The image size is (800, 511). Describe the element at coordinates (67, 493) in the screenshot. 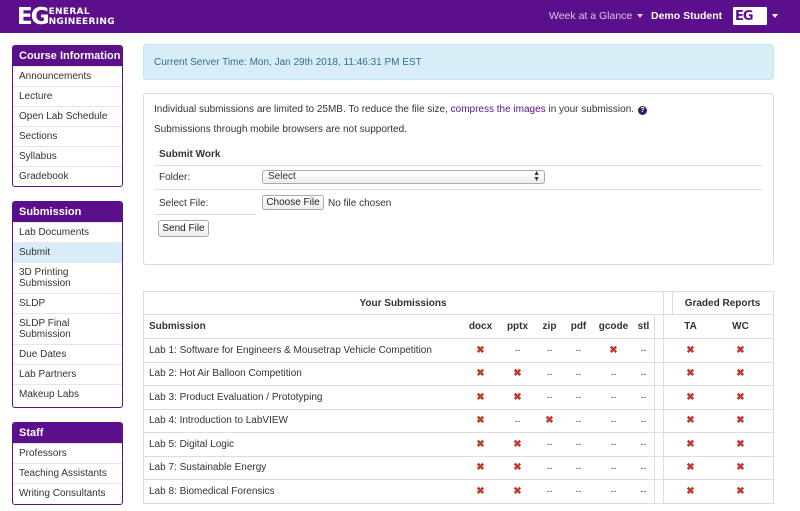

I see `sidebar-item-writing-consultants: Writing Consultants` at that location.